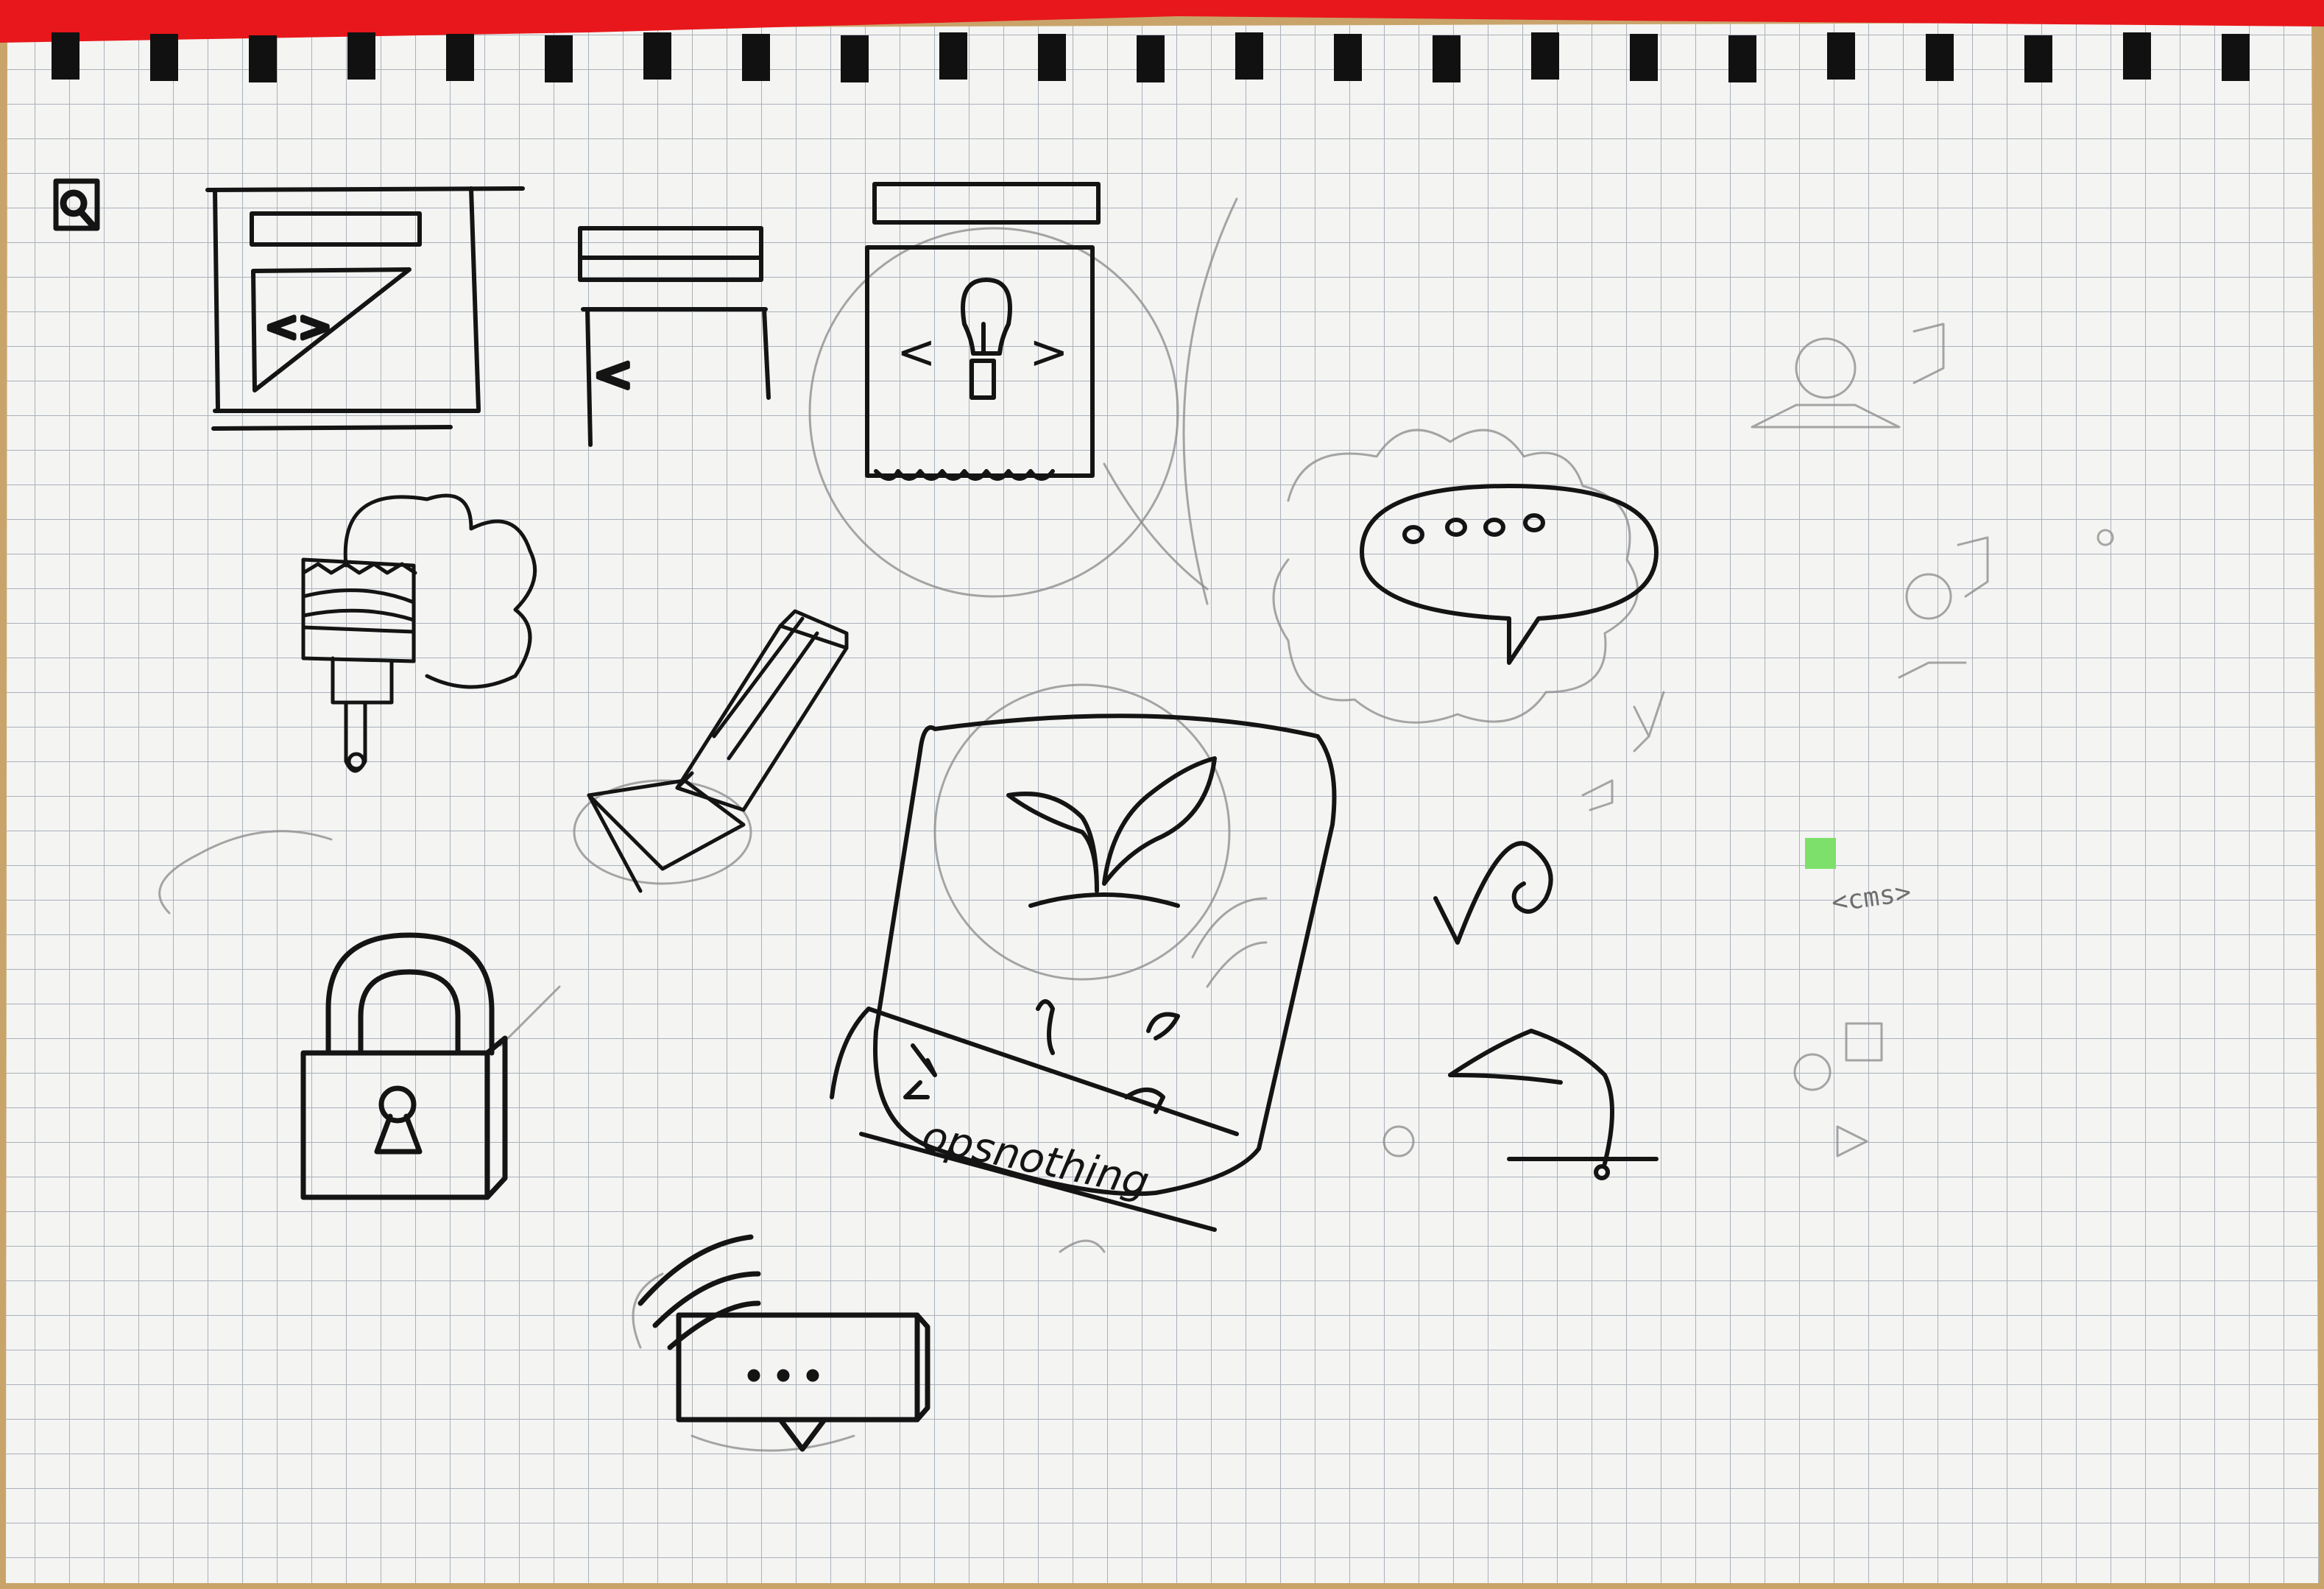 The image size is (2324, 1589). What do you see at coordinates (298, 326) in the screenshot?
I see `code-brackets-label: <>` at bounding box center [298, 326].